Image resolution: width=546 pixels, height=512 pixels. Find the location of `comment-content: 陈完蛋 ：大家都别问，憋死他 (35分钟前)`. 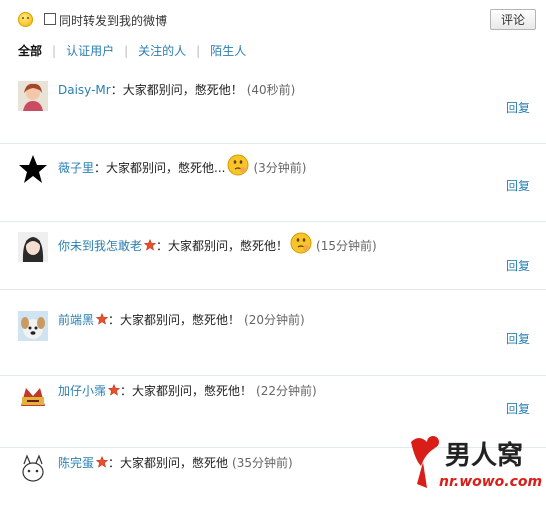

comment-content: 陈完蛋 ：大家都别问，憋死他 (35分钟前) is located at coordinates (175, 463).